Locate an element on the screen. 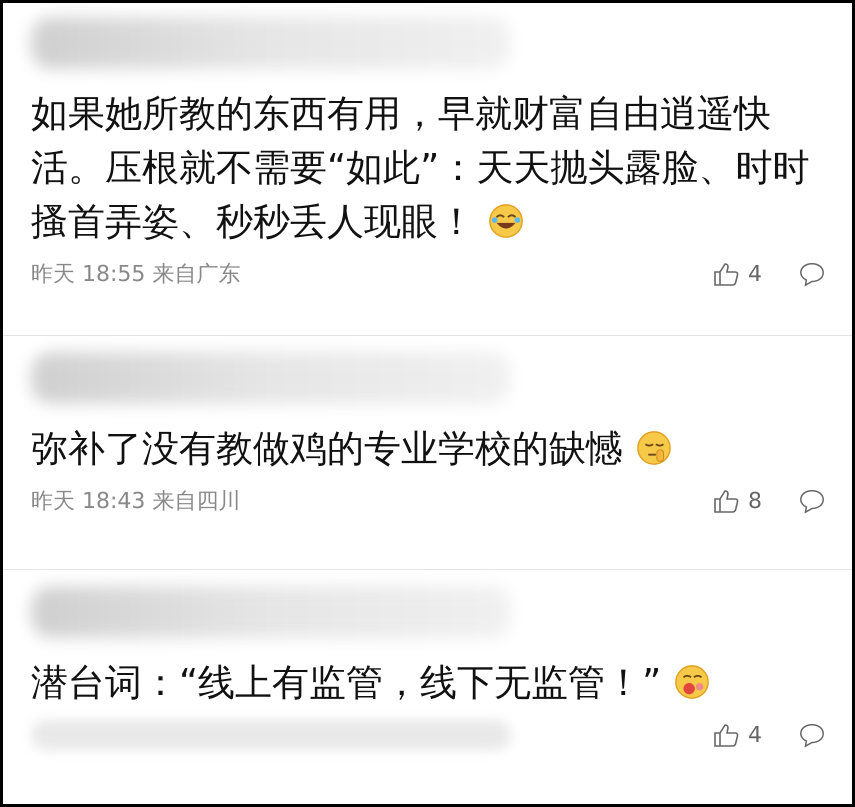 This screenshot has width=855, height=807. comment-meta: 昨天 18:55 来自广东 is located at coordinates (135, 275).